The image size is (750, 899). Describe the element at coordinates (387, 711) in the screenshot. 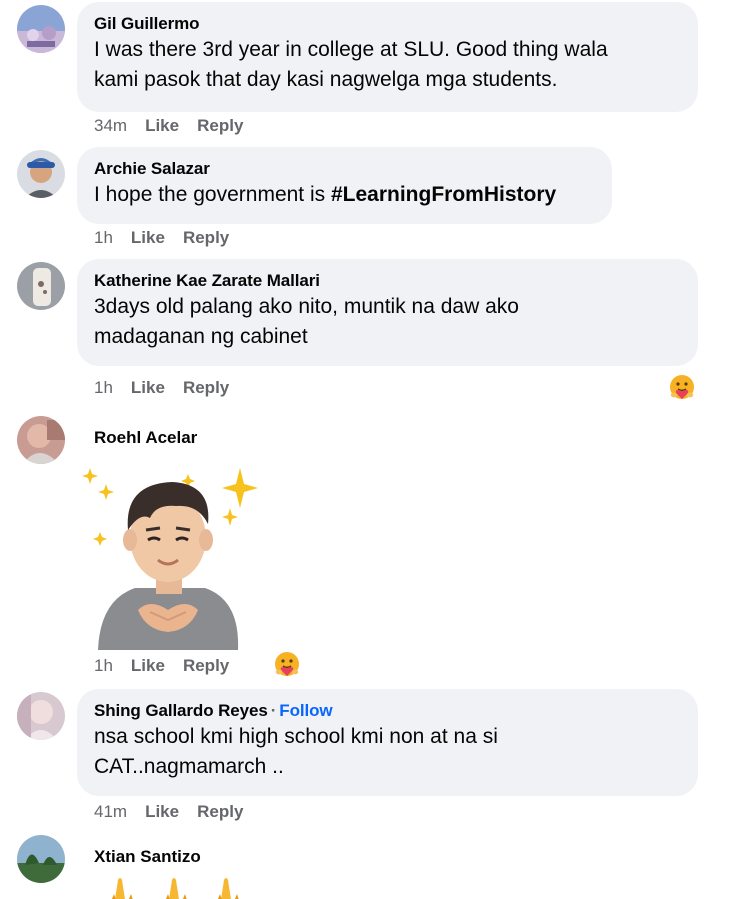

I see `comment-author-row: Shing Gallardo Reyes · Follow` at that location.